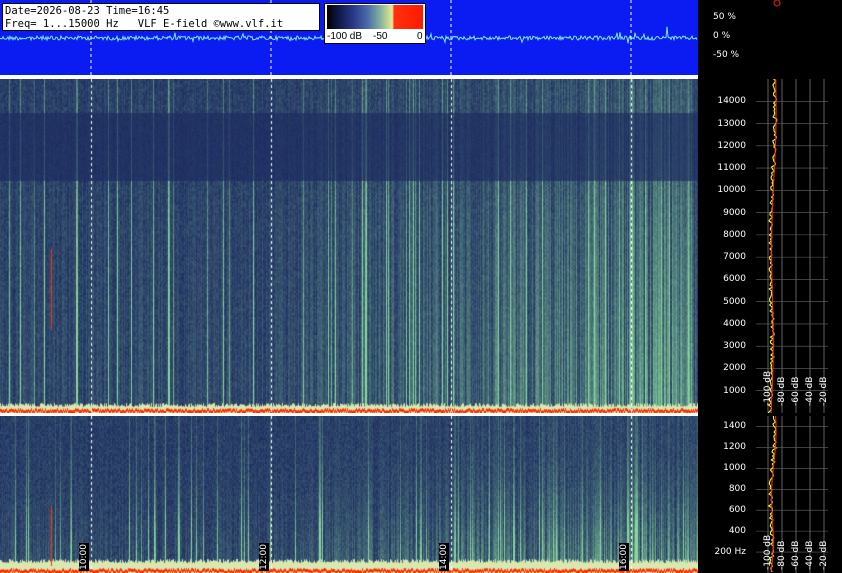 Image resolution: width=842 pixels, height=573 pixels. Describe the element at coordinates (87, 11) in the screenshot. I see `header-date-time: Date=2026-08-23 Time=16:45` at that location.